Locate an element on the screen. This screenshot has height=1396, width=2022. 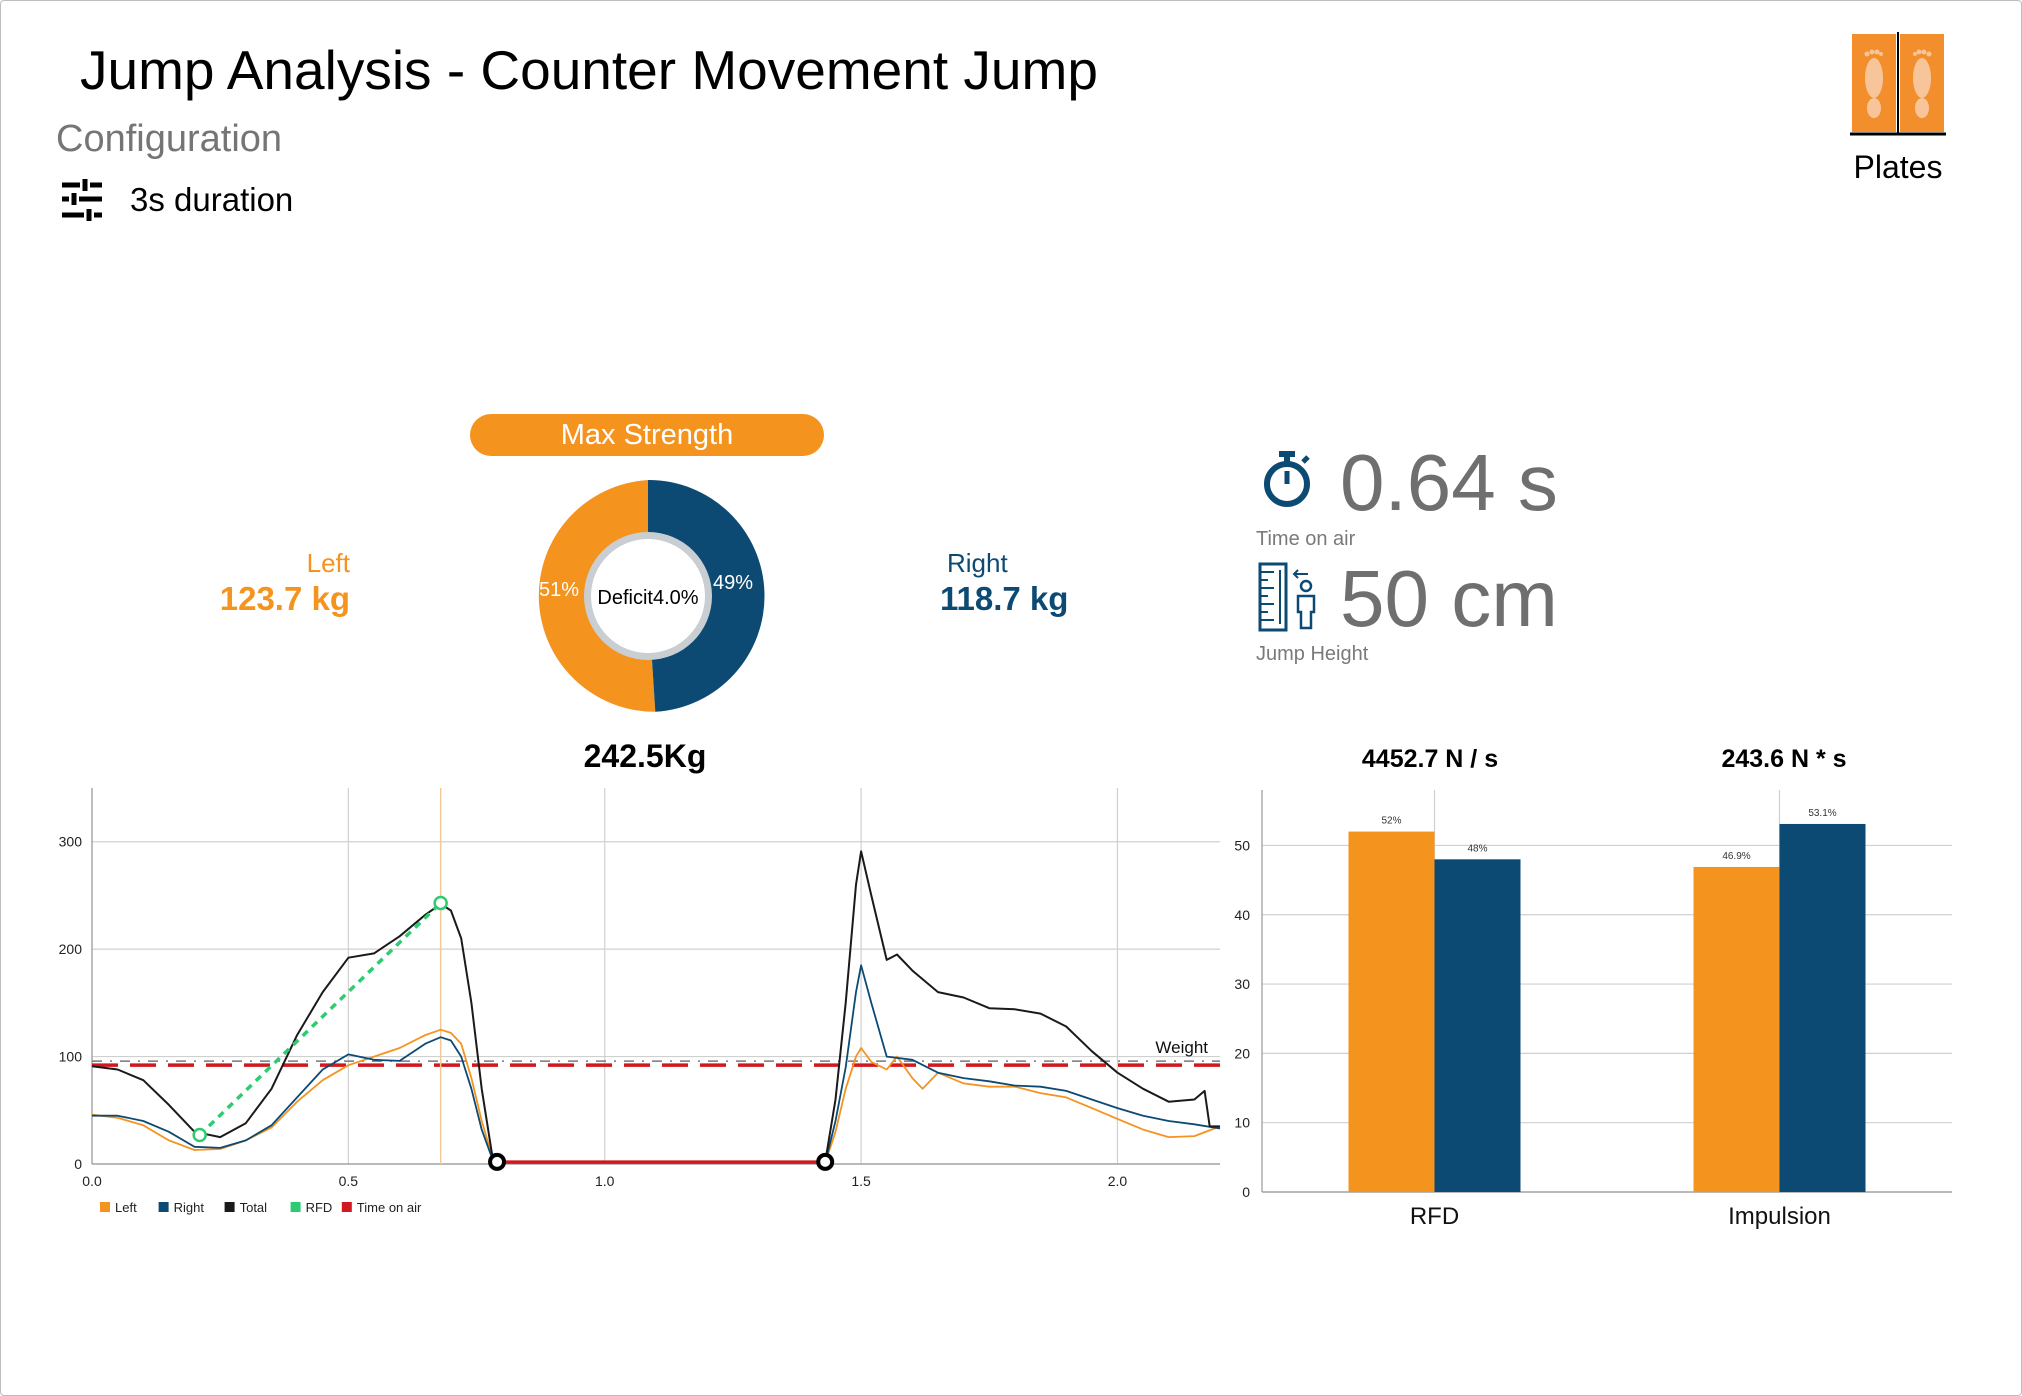
bar-value-label: 52% is located at coordinates (1391, 821).